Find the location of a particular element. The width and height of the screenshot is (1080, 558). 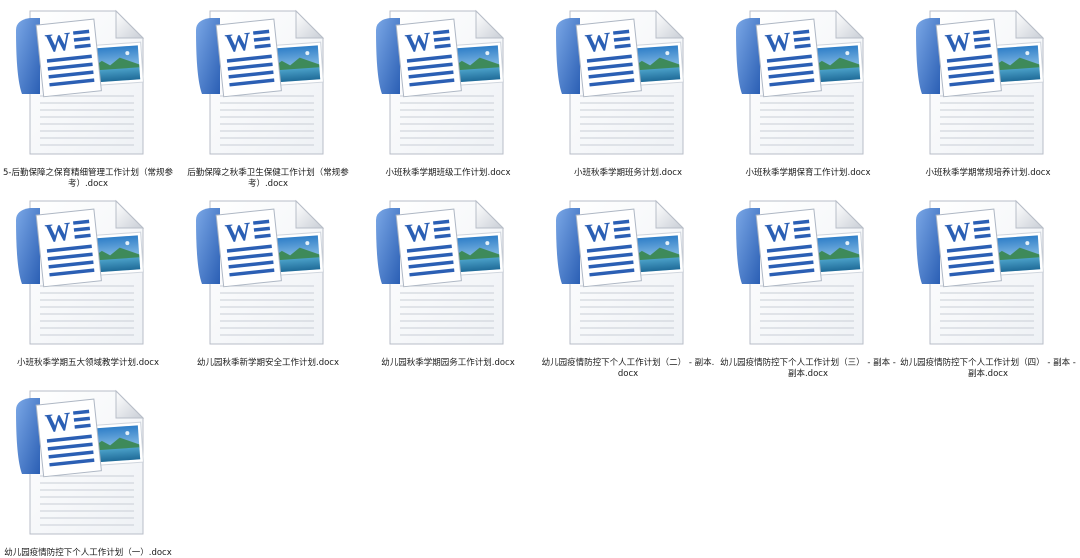

file-item: W 小班秋季学期保育工作计划.docx is located at coordinates (808, 101).